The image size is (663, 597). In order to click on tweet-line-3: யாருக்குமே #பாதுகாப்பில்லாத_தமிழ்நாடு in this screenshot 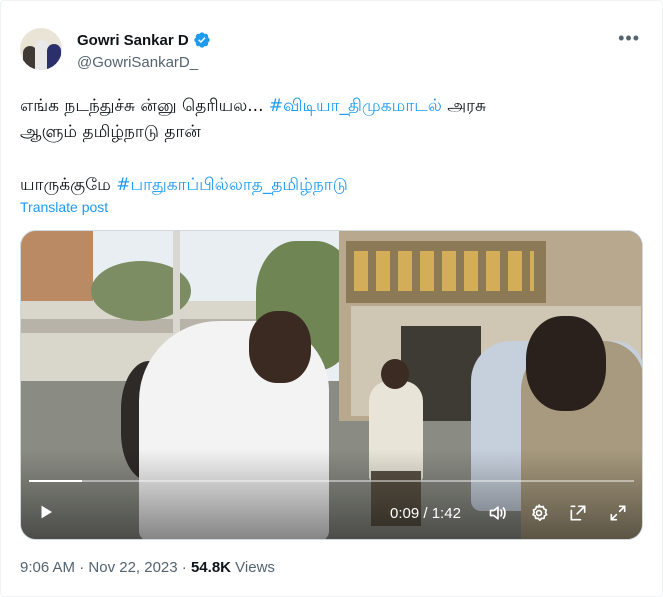, I will do `click(332, 185)`.